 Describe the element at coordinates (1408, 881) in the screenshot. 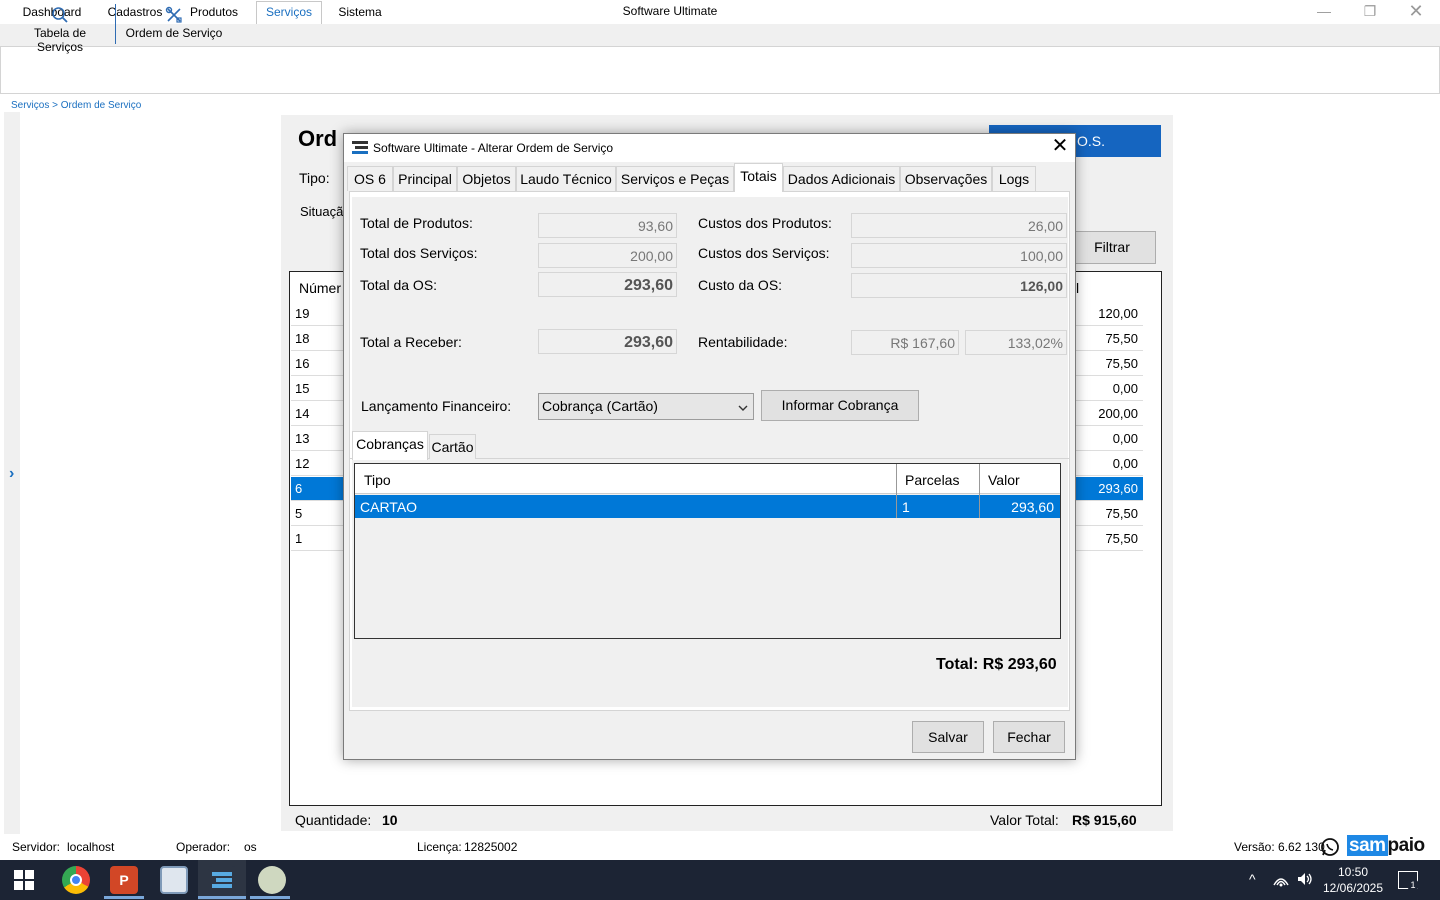

I see `notification-icon: 1` at that location.